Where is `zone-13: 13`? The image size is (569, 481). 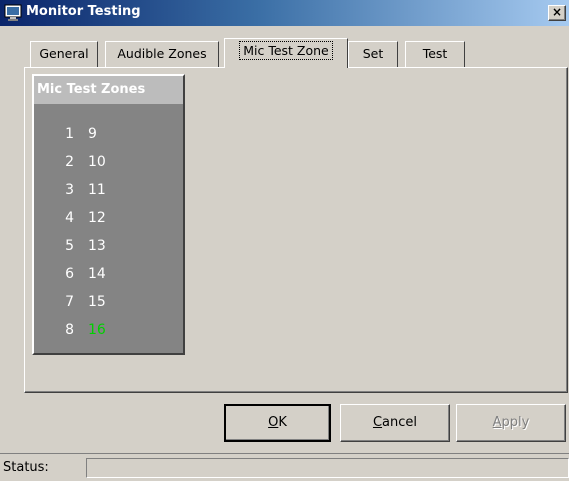 zone-13: 13 is located at coordinates (97, 246).